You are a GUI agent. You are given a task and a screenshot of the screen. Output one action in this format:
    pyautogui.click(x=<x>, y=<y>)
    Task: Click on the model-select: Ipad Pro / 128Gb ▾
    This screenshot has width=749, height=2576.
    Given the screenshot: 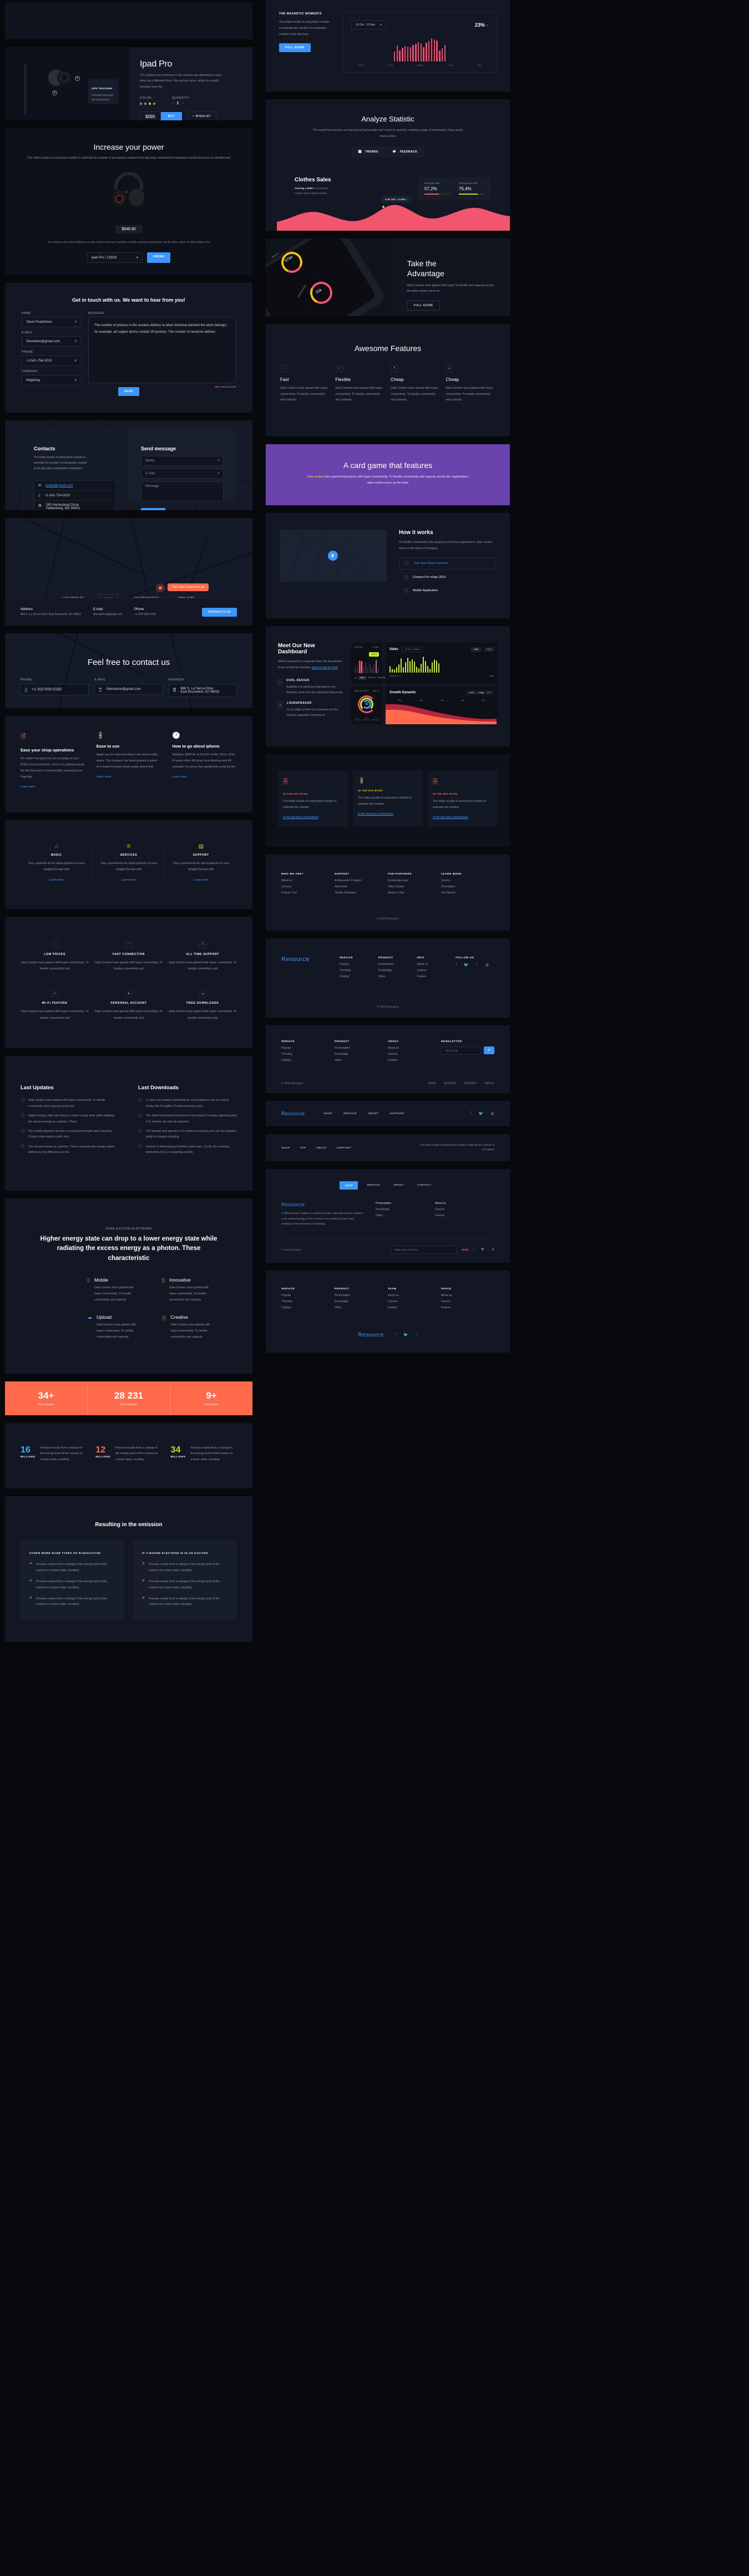 What is the action you would take?
    pyautogui.click(x=115, y=257)
    